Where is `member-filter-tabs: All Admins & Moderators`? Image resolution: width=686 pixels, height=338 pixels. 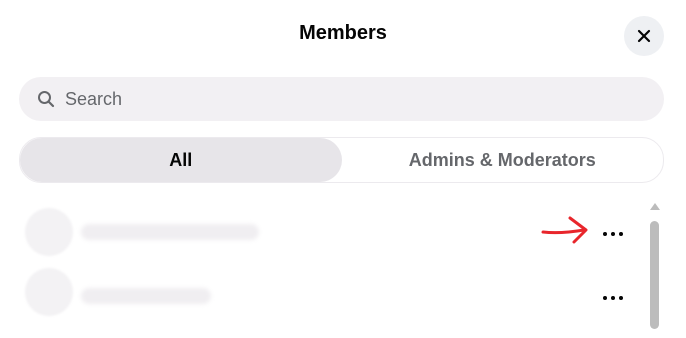 member-filter-tabs: All Admins & Moderators is located at coordinates (341, 160).